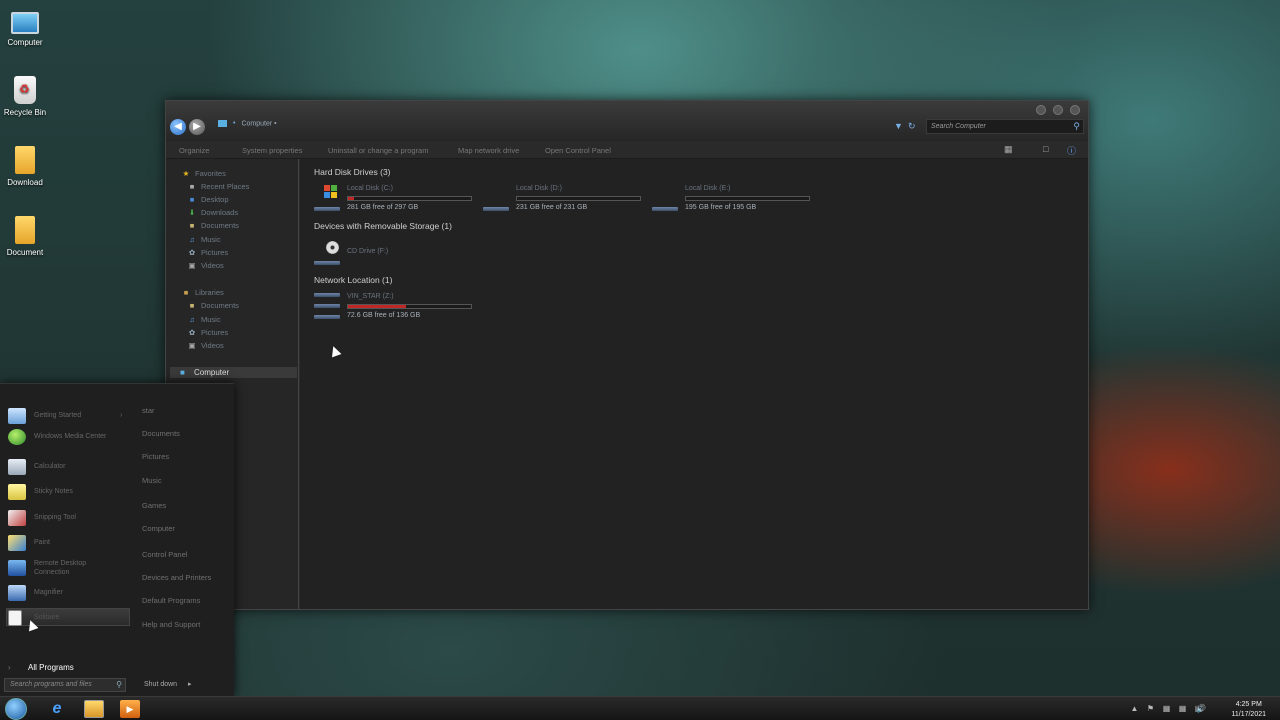 This screenshot has height=720, width=1280. I want to click on desktop-icon-document: Document, so click(25, 236).